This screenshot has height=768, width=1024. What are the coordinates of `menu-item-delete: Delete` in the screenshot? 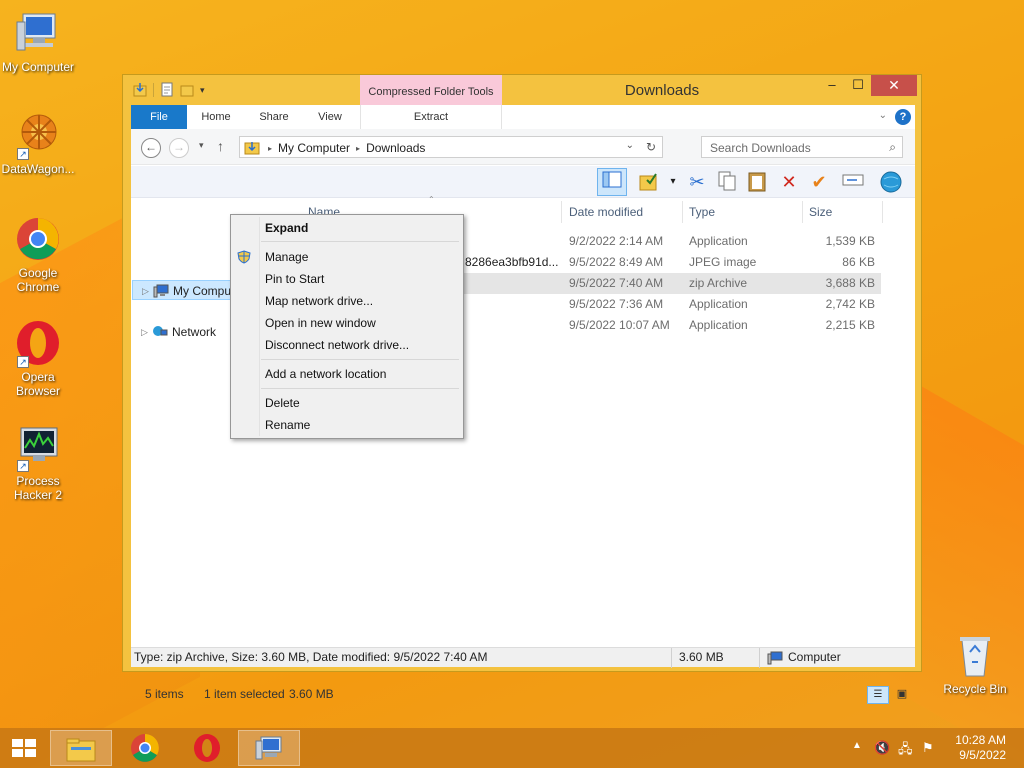 It's located at (347, 403).